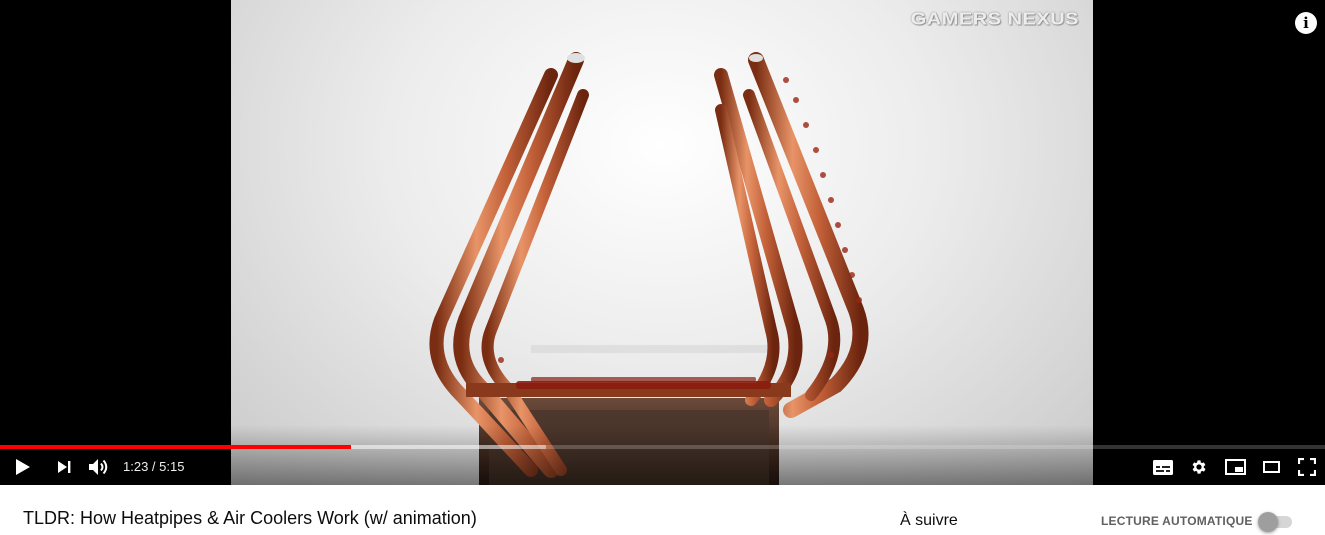  Describe the element at coordinates (172, 466) in the screenshot. I see `time-total: 5:15` at that location.